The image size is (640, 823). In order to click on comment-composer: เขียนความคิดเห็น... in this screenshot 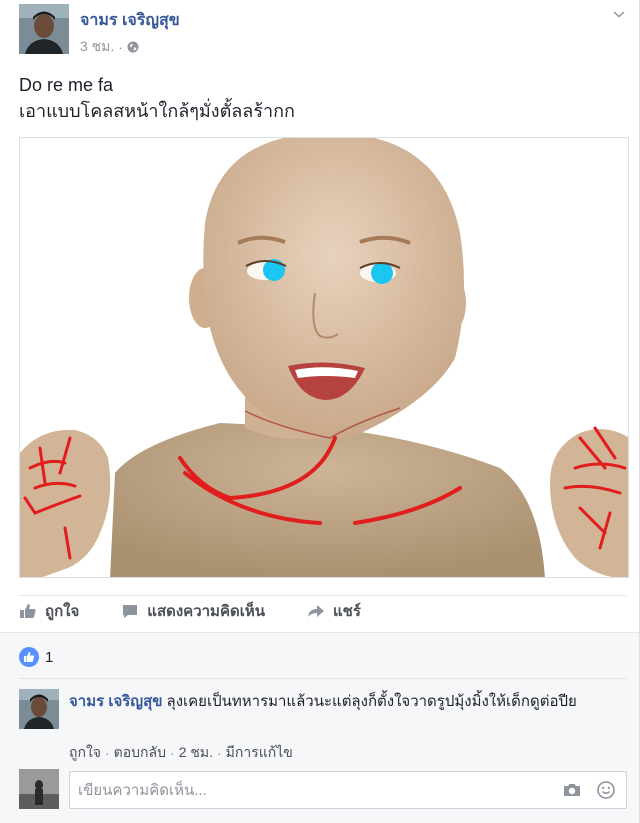, I will do `click(323, 789)`.